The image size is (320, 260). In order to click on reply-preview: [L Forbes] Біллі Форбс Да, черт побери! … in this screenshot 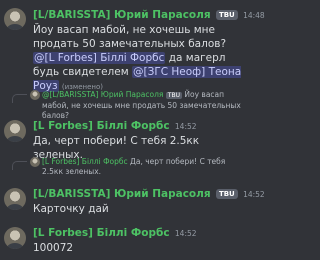, I will do `click(144, 167)`.